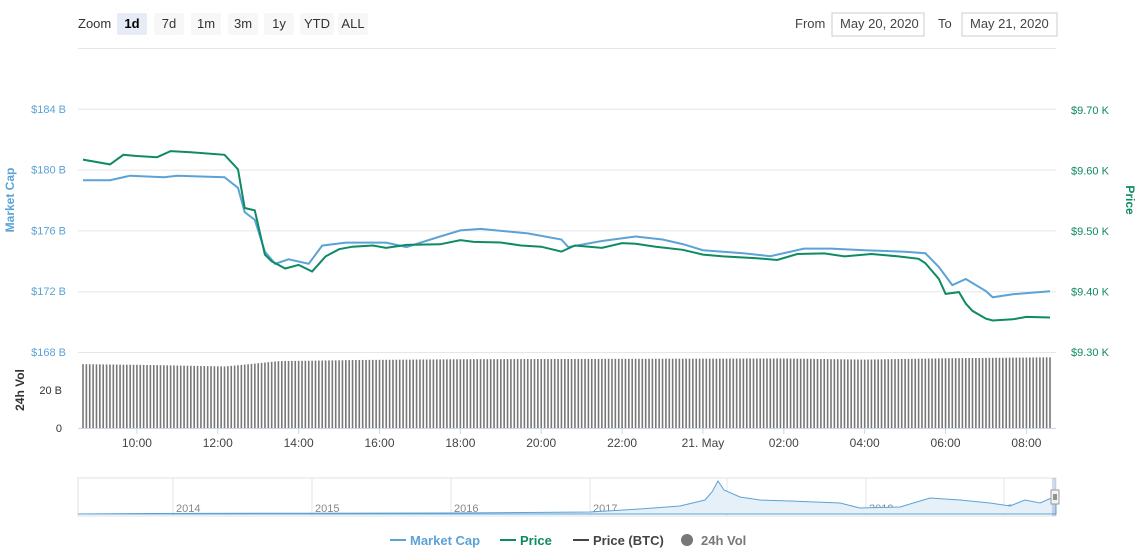 The image size is (1139, 554). I want to click on zoom-button-label: 1m, so click(206, 23).